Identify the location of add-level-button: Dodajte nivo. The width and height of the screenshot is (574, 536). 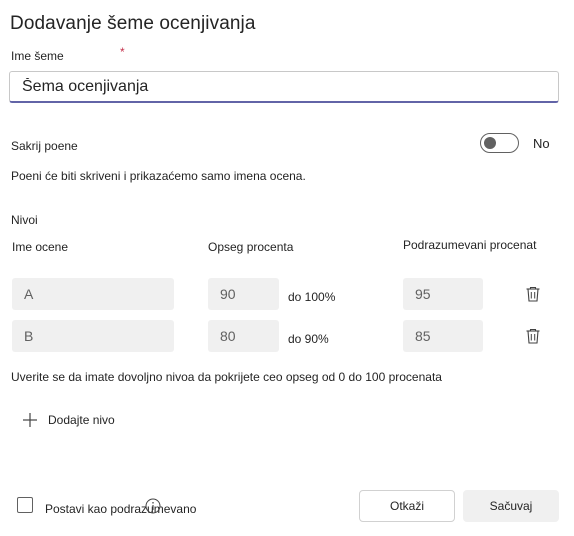
(68, 420).